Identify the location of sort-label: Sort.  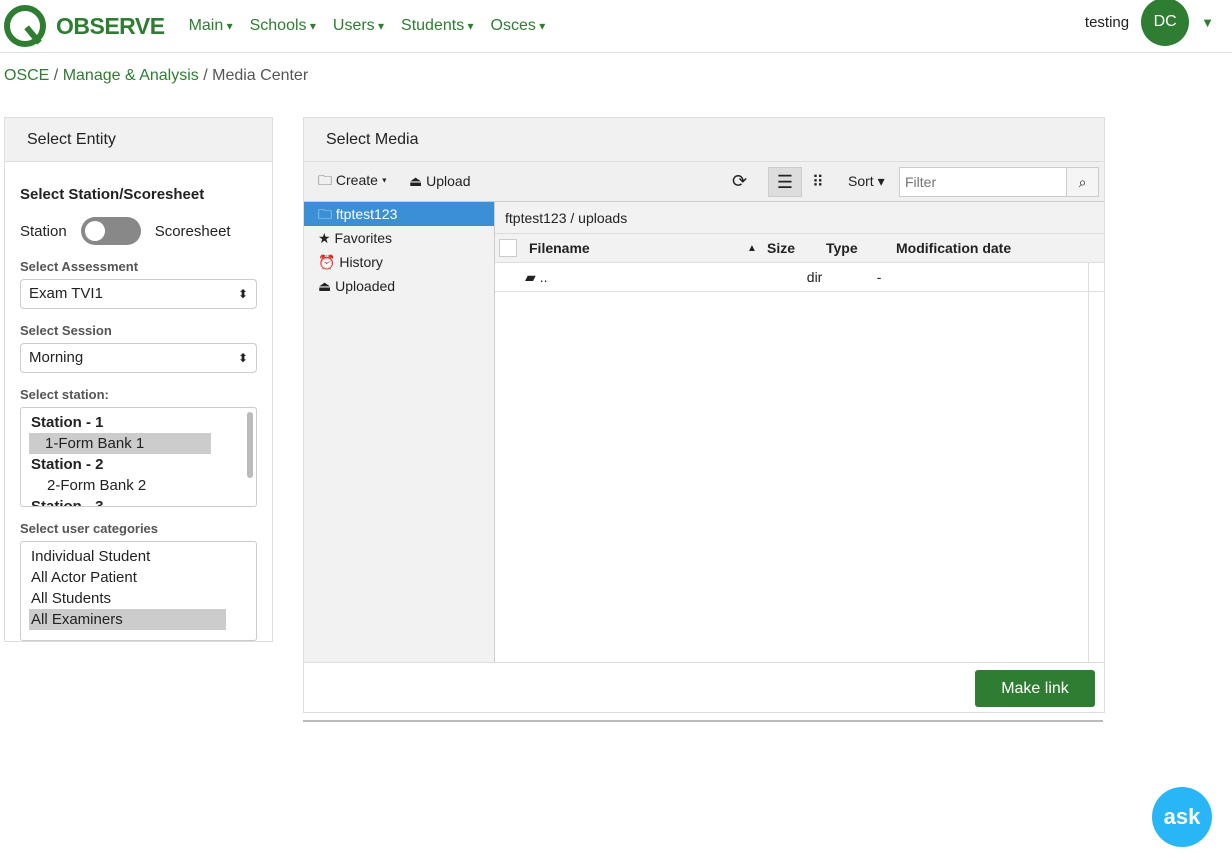
(861, 181).